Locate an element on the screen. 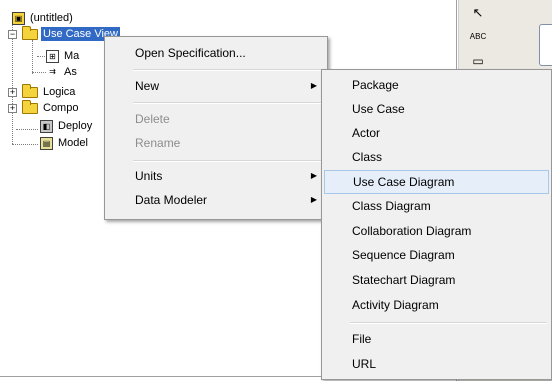 The image size is (552, 381). menu-item-label: File is located at coordinates (362, 339).